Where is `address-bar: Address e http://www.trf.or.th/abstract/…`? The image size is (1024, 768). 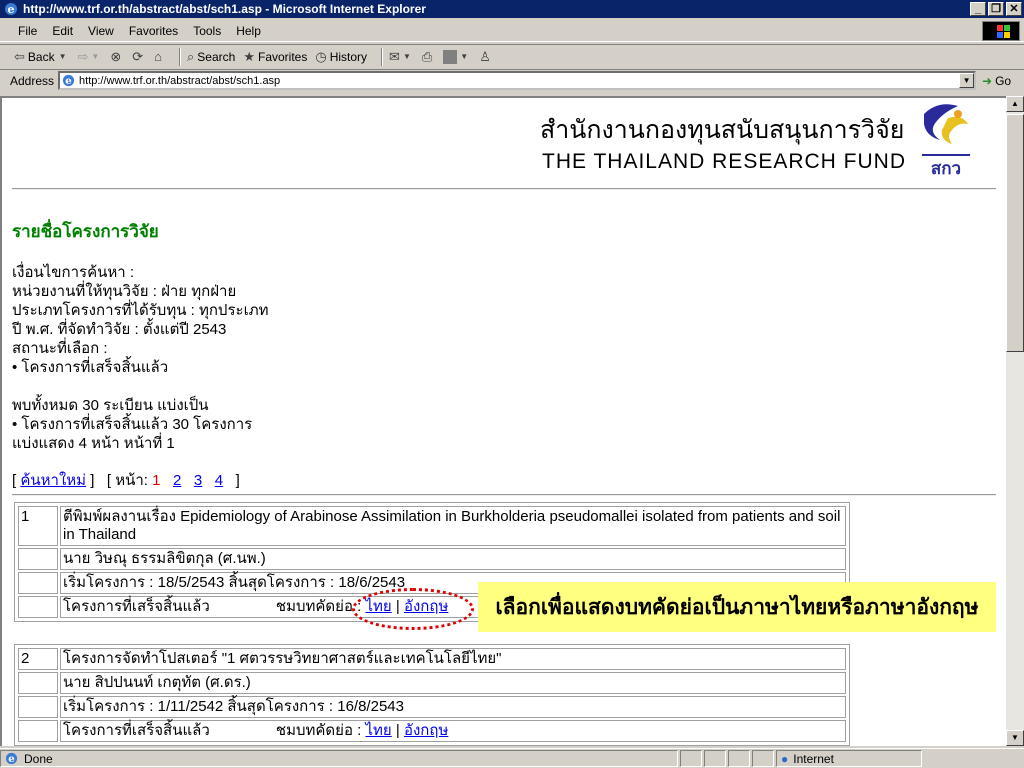 address-bar: Address e http://www.trf.or.th/abstract/… is located at coordinates (512, 80).